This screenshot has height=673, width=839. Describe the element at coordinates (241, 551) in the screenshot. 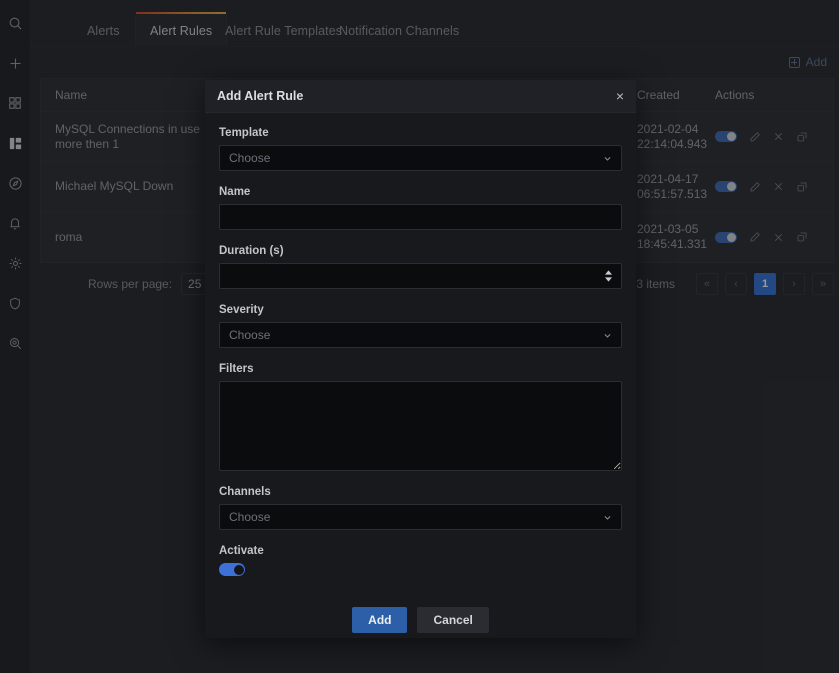

I see `label-activate: Activate` at that location.